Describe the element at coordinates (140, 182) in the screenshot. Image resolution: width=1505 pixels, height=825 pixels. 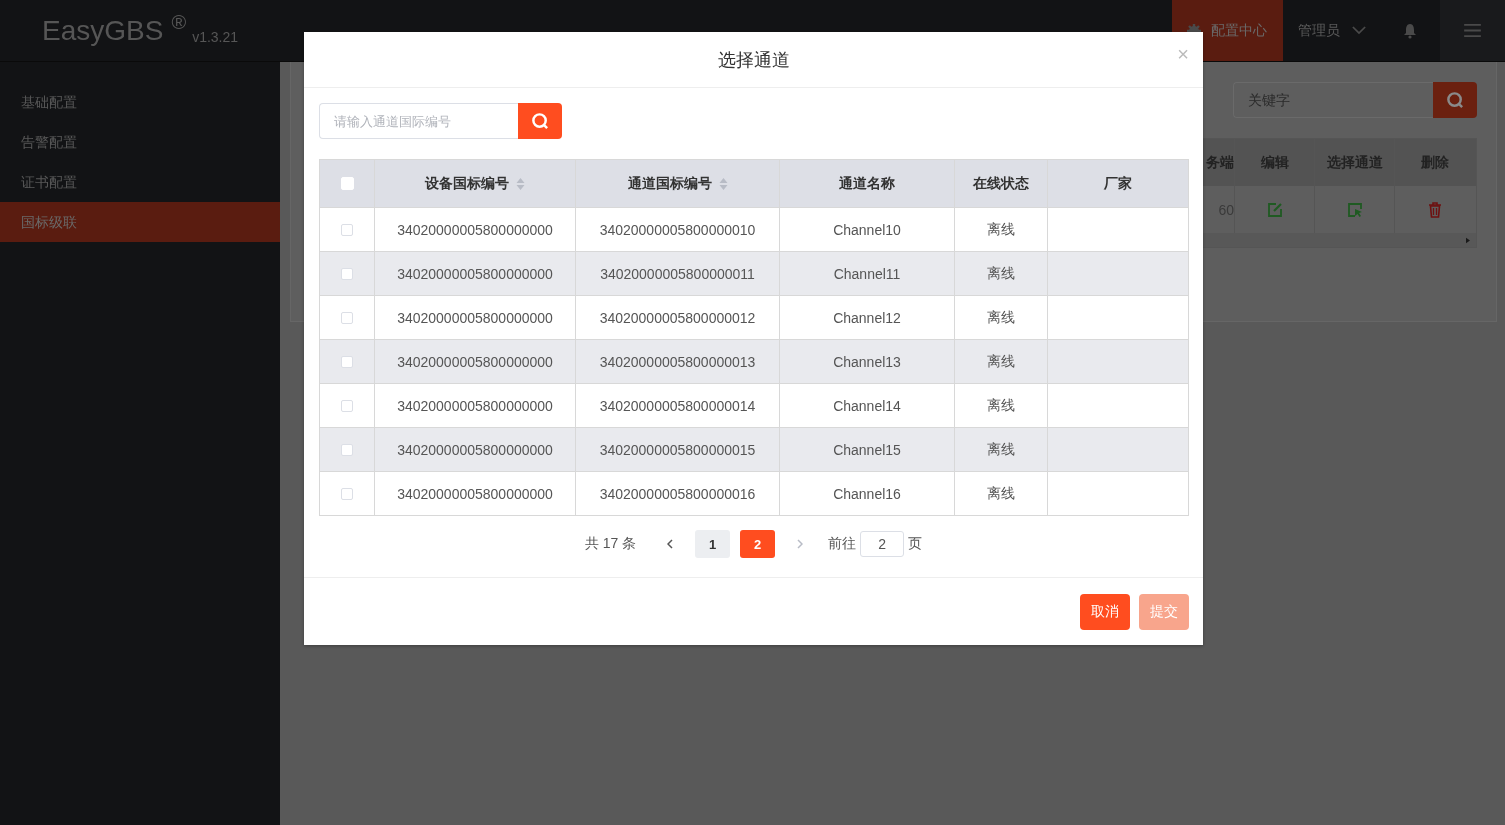
I see `sidebar-item: 证书配置` at that location.